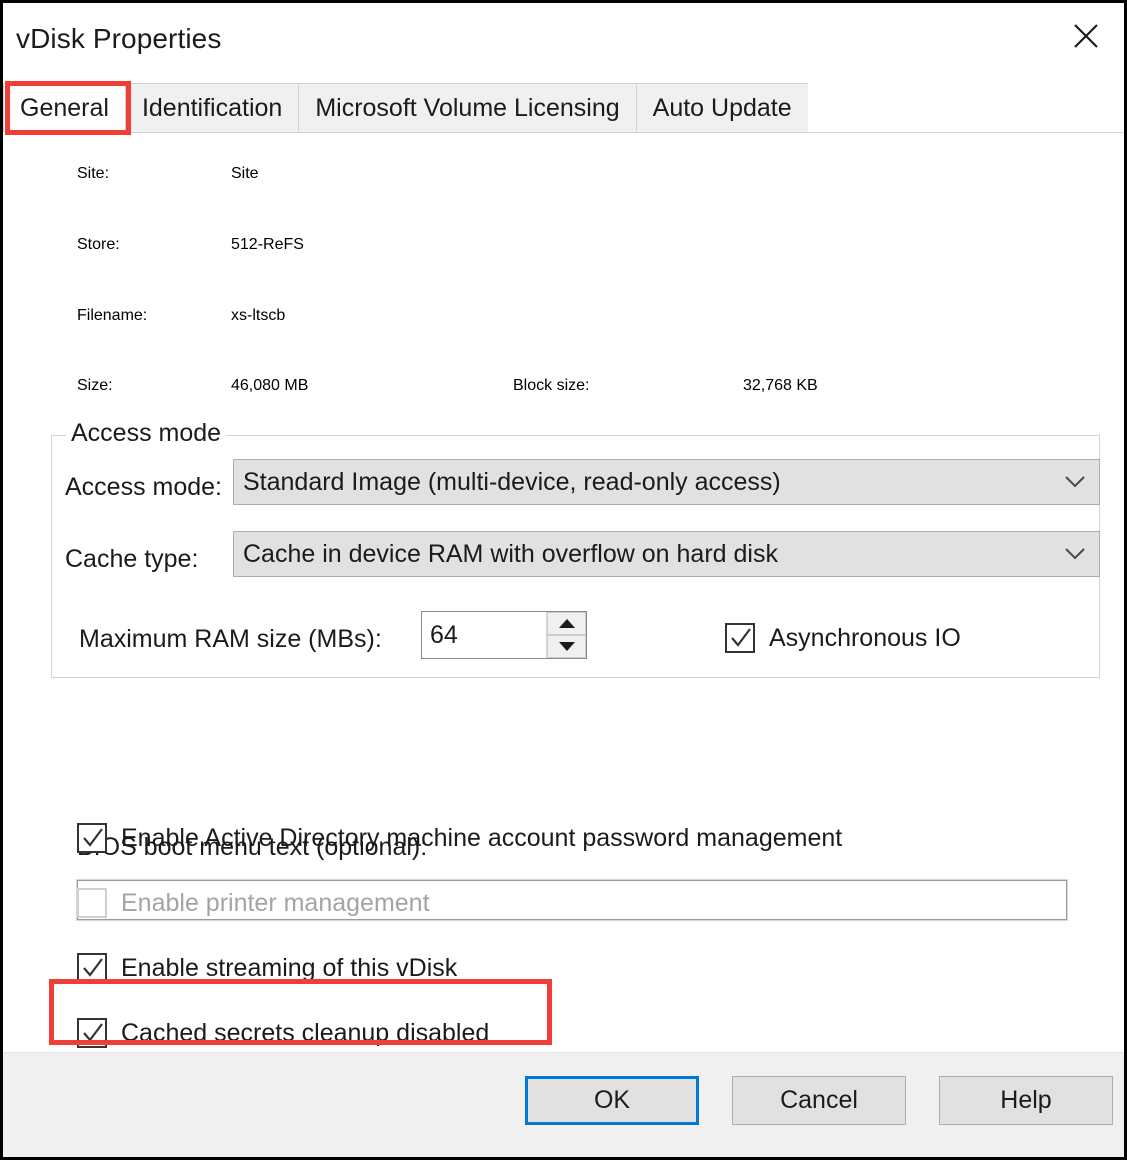  I want to click on enable-printer-management-checkbox: Enable printer management, so click(253, 903).